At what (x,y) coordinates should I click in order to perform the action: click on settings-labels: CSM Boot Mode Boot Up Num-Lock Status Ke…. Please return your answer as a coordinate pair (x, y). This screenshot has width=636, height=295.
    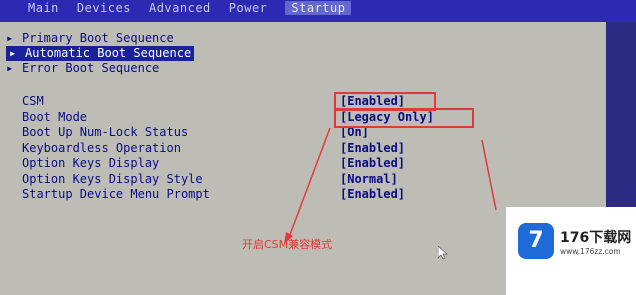
    Looking at the image, I should click on (116, 148).